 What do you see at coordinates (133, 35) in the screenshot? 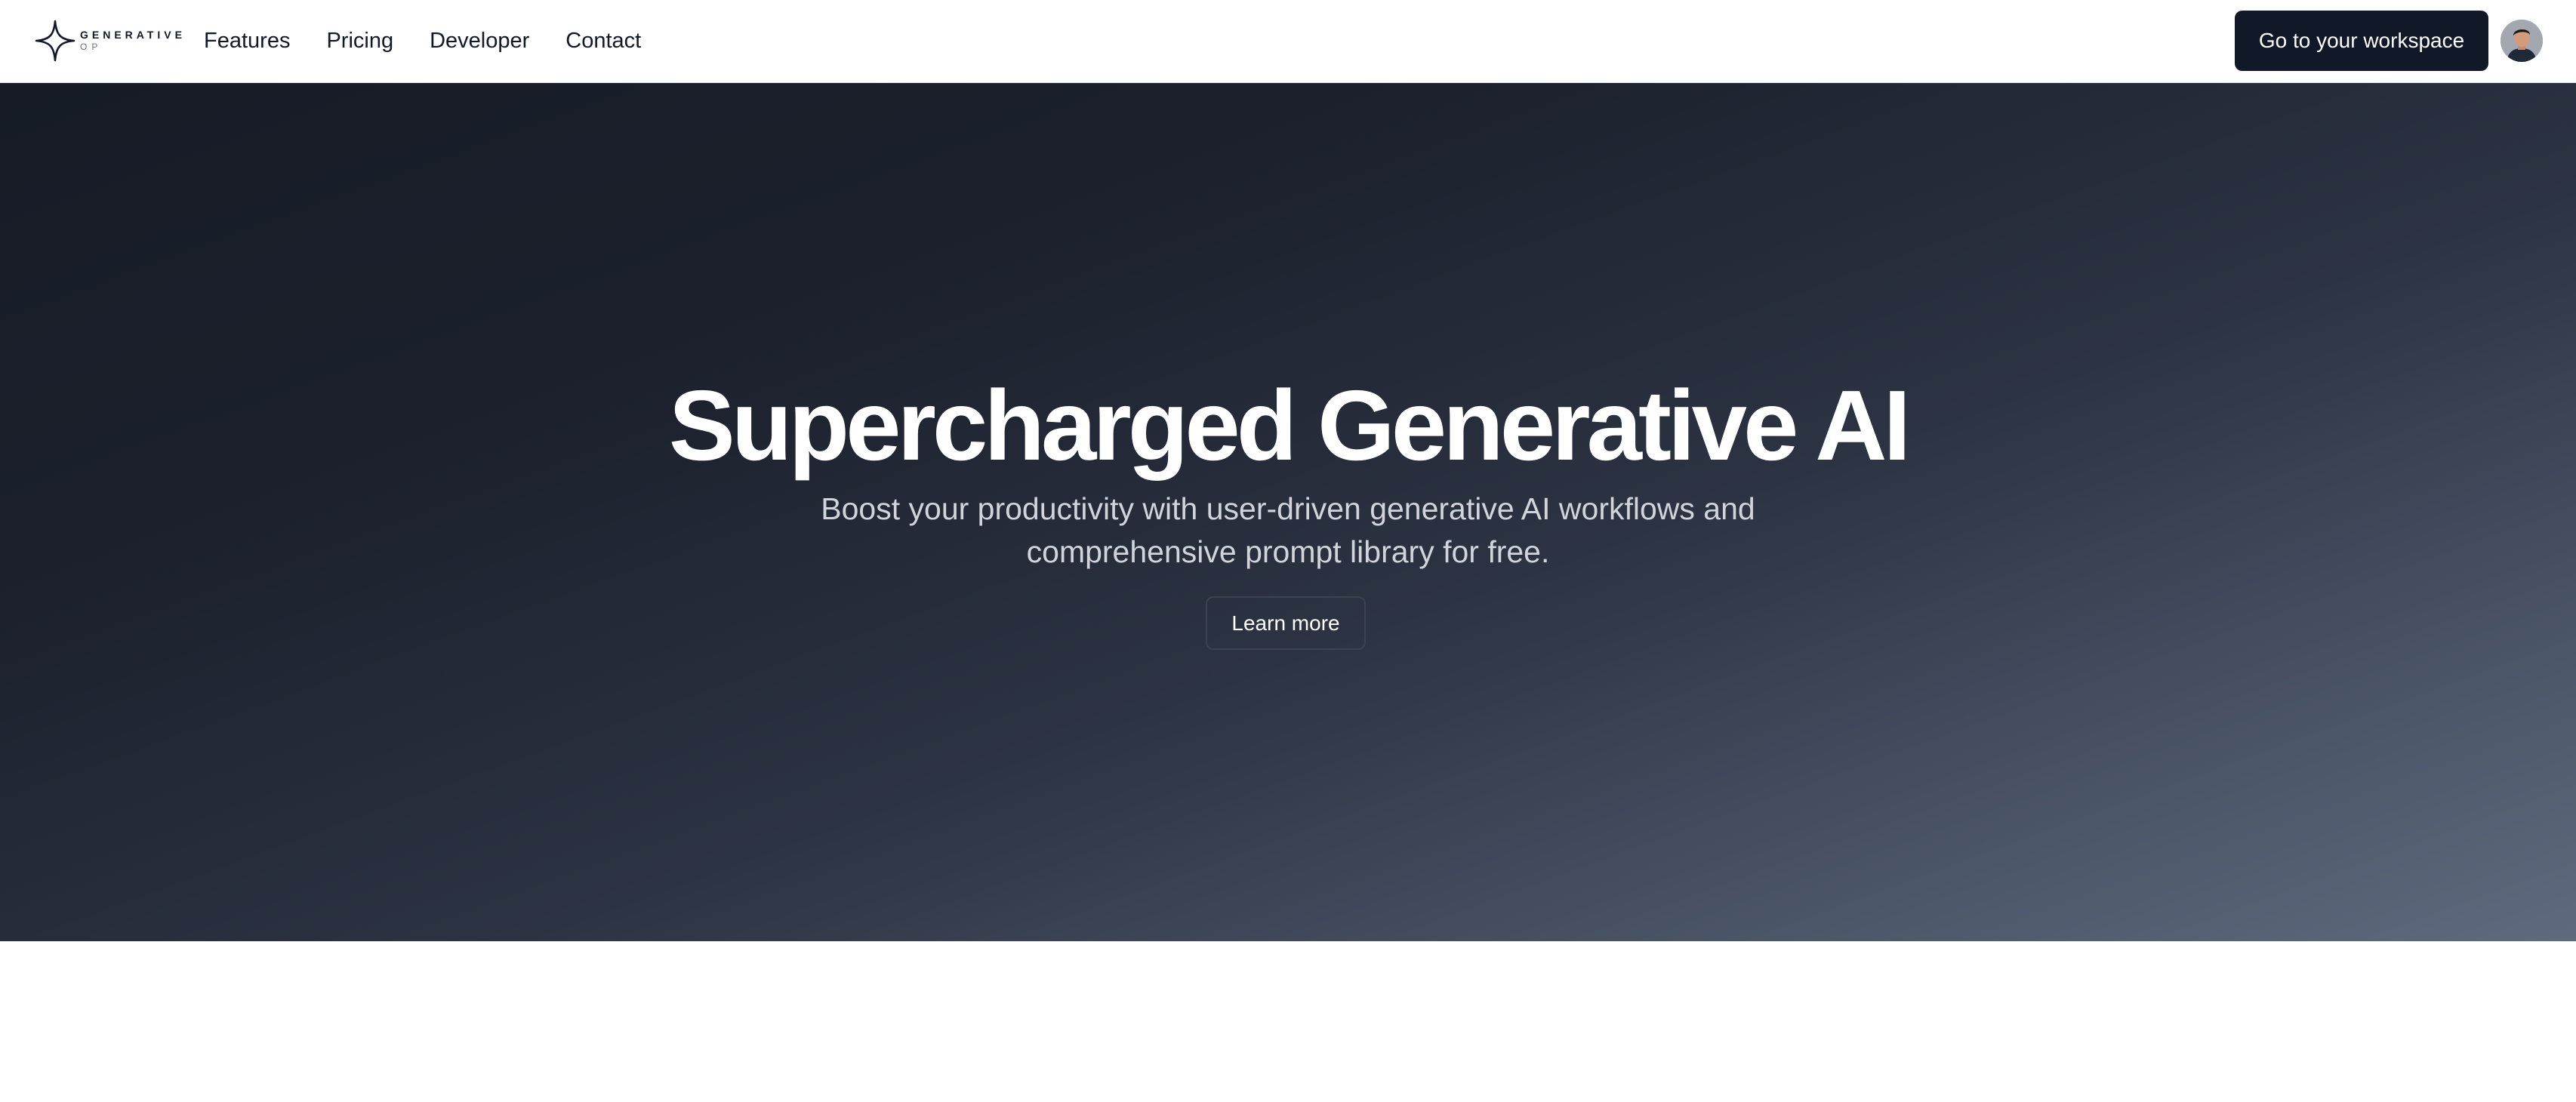
I see `brand-name-line1: GENERATIVE` at bounding box center [133, 35].